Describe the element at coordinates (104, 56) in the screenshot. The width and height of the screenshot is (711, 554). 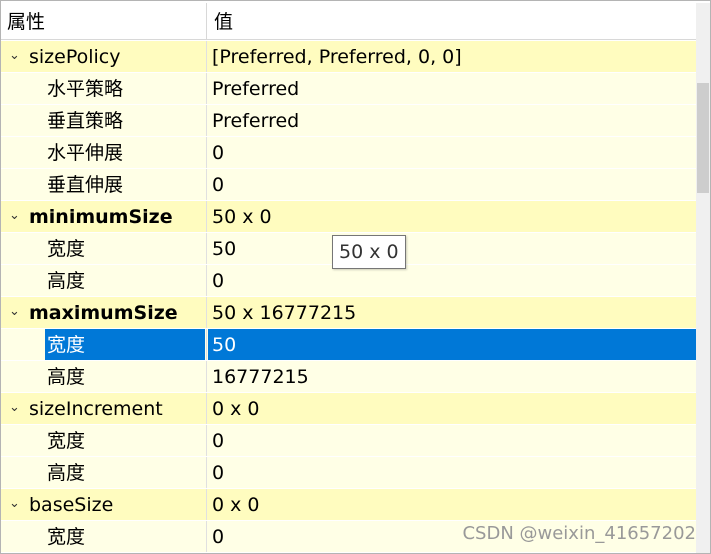
I see `property-name-cell: ⌄ sizePolicy` at that location.